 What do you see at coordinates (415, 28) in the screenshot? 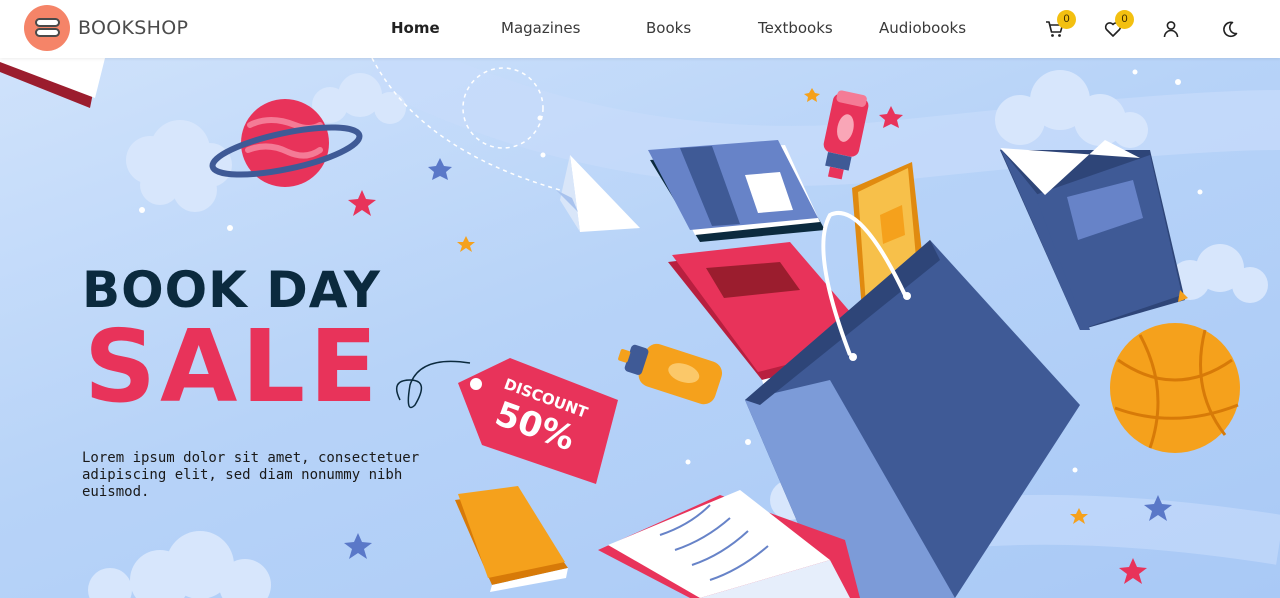
I see `nav-home: Home` at bounding box center [415, 28].